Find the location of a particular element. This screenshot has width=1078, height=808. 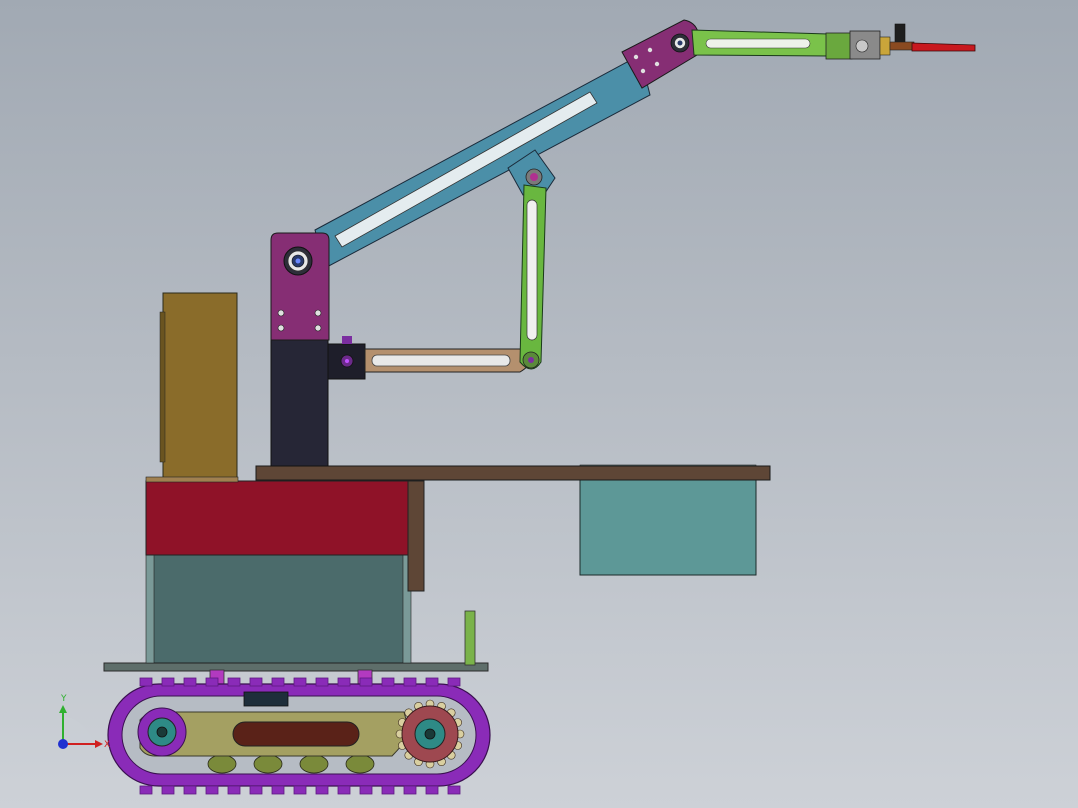

electronics-case is located at coordinates (200, 386).